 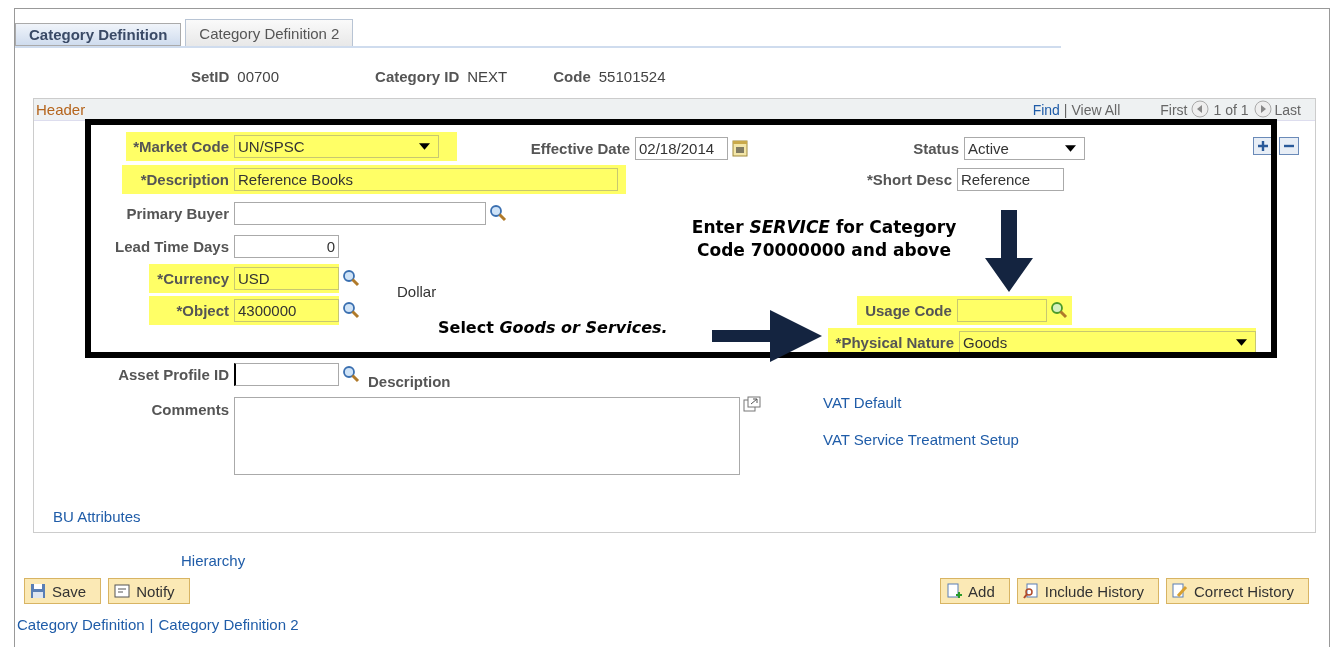 I want to click on note-icon, so click(x=122, y=591).